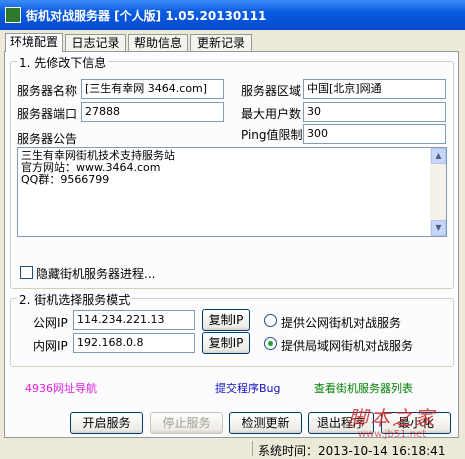  I want to click on server-port-label: 服务器端口, so click(47, 114).